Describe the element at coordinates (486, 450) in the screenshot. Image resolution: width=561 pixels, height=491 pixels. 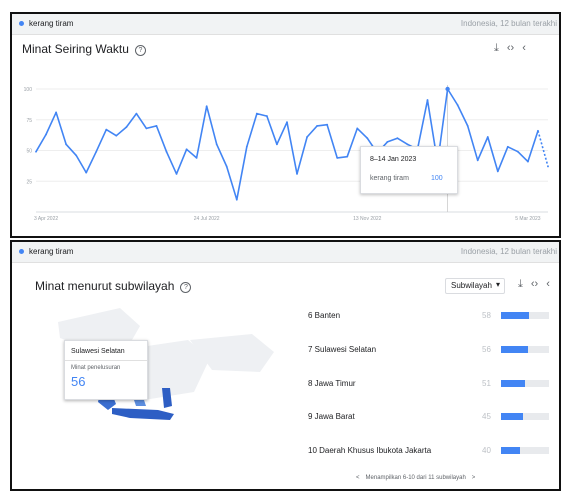
I see `subregion-value: 40` at that location.